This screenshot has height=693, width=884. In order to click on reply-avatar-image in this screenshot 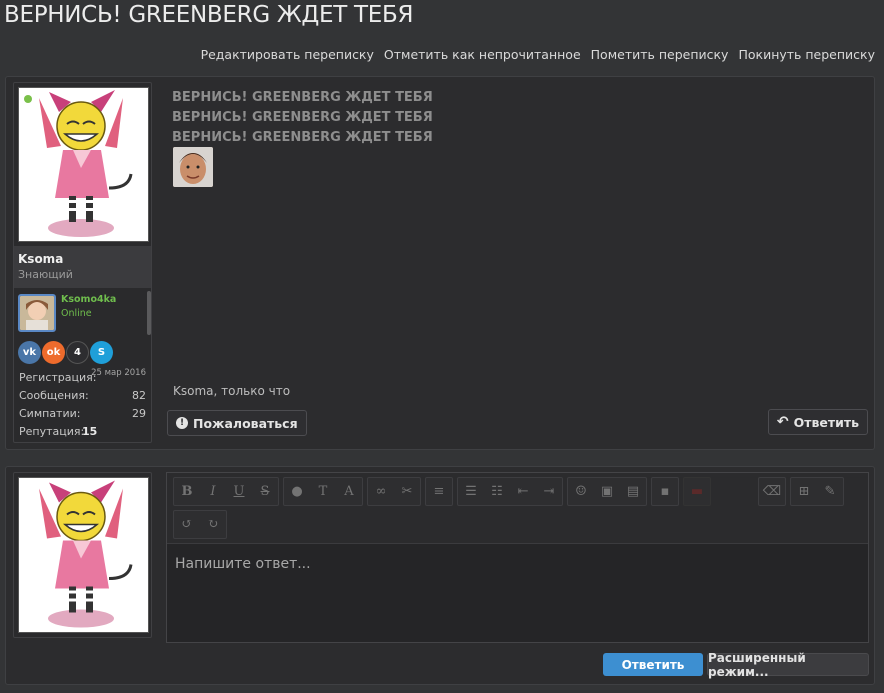, I will do `click(86, 554)`.